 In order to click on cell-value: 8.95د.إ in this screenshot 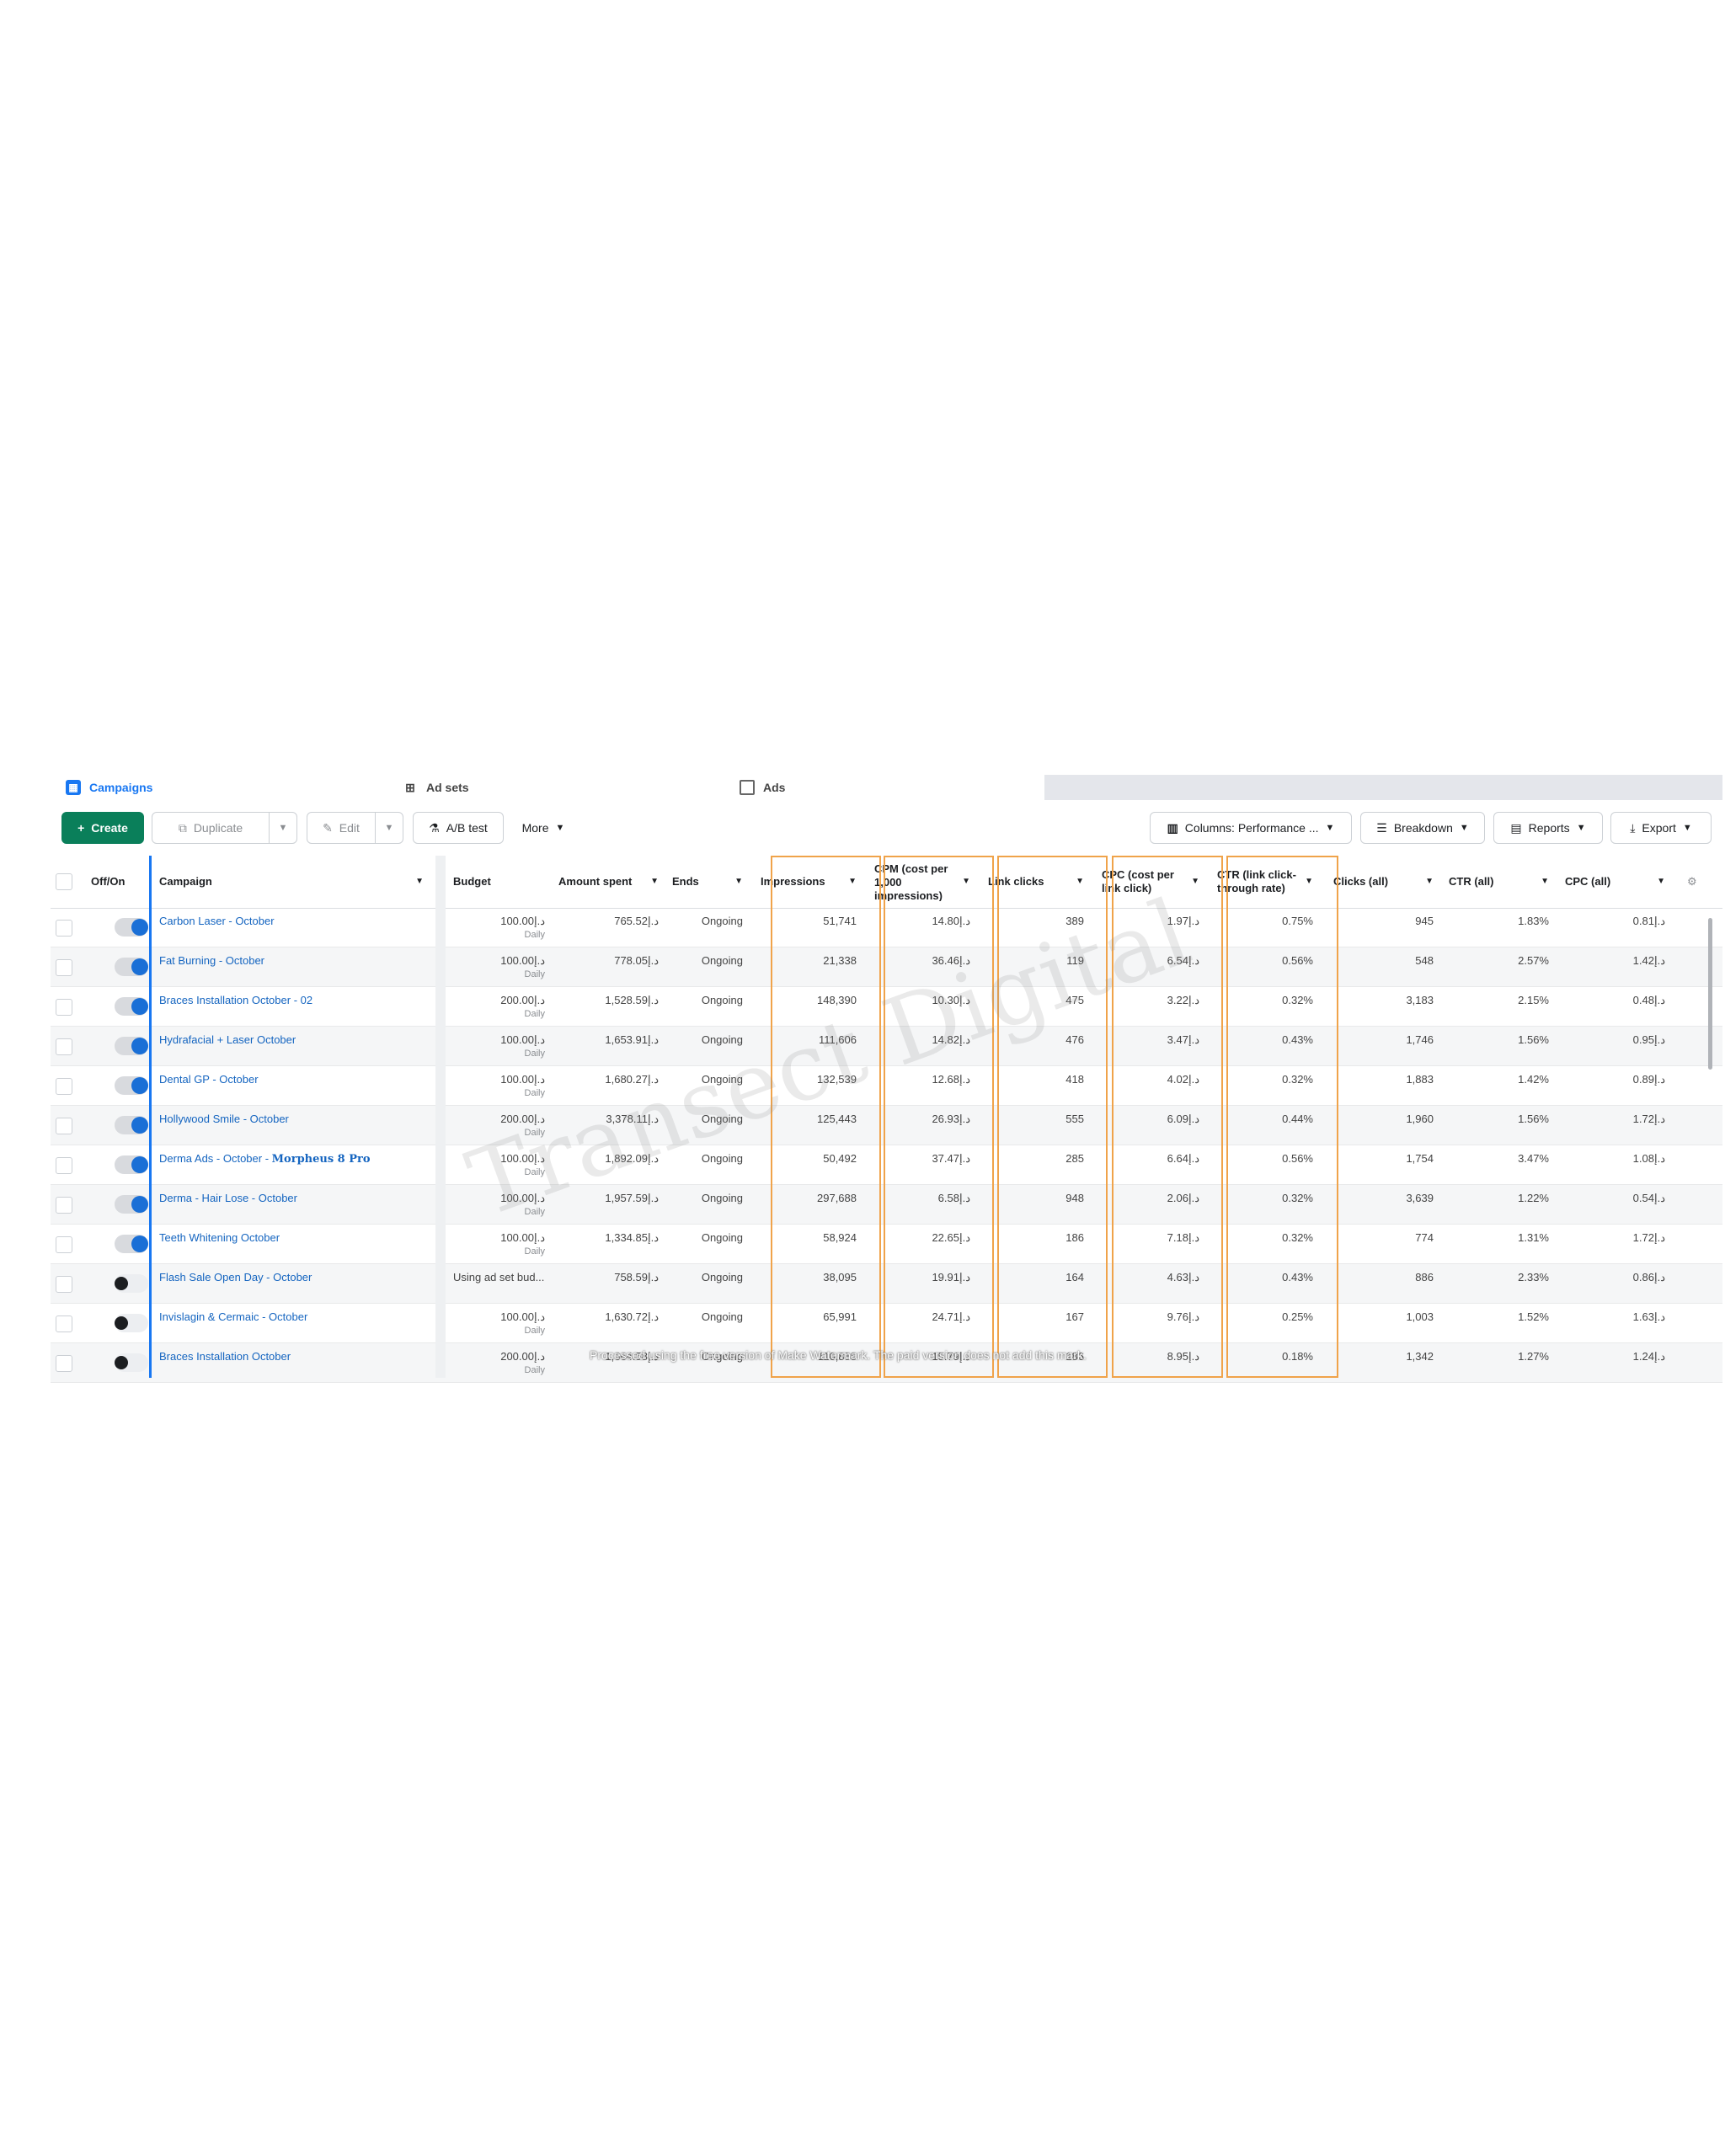, I will do `click(1183, 1356)`.